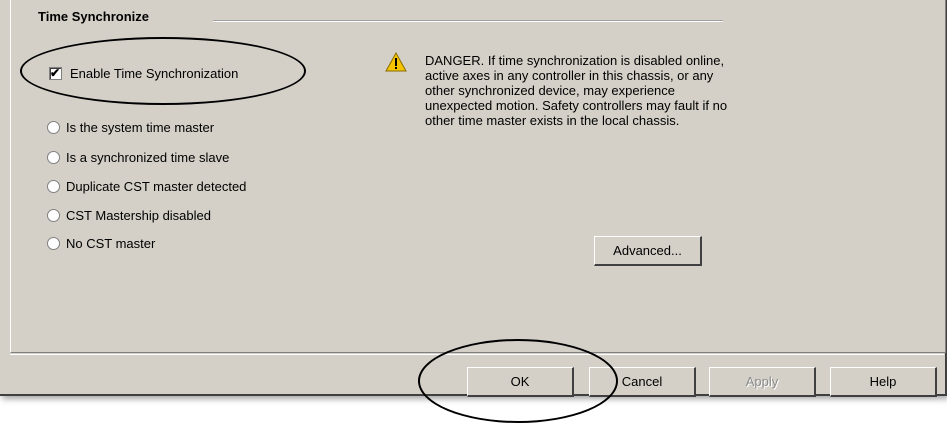  Describe the element at coordinates (642, 382) in the screenshot. I see `cancel-button: Cancel` at that location.